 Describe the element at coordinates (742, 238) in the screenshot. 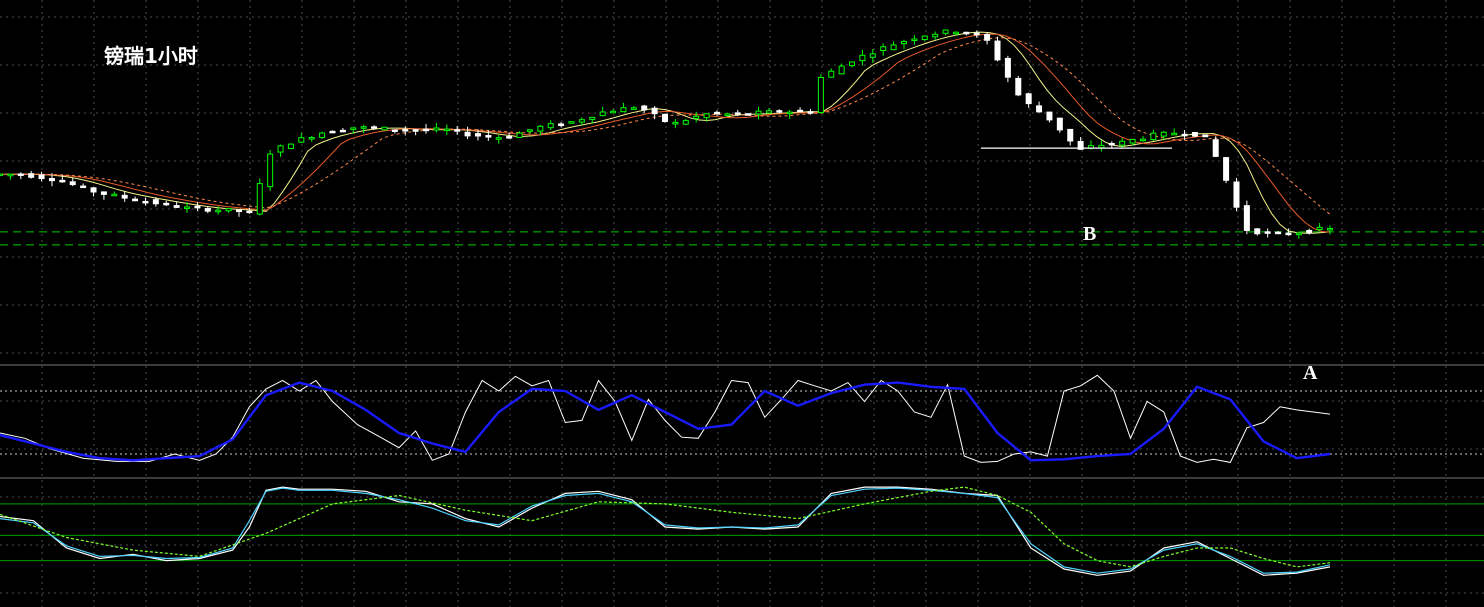

I see `price-levels` at that location.